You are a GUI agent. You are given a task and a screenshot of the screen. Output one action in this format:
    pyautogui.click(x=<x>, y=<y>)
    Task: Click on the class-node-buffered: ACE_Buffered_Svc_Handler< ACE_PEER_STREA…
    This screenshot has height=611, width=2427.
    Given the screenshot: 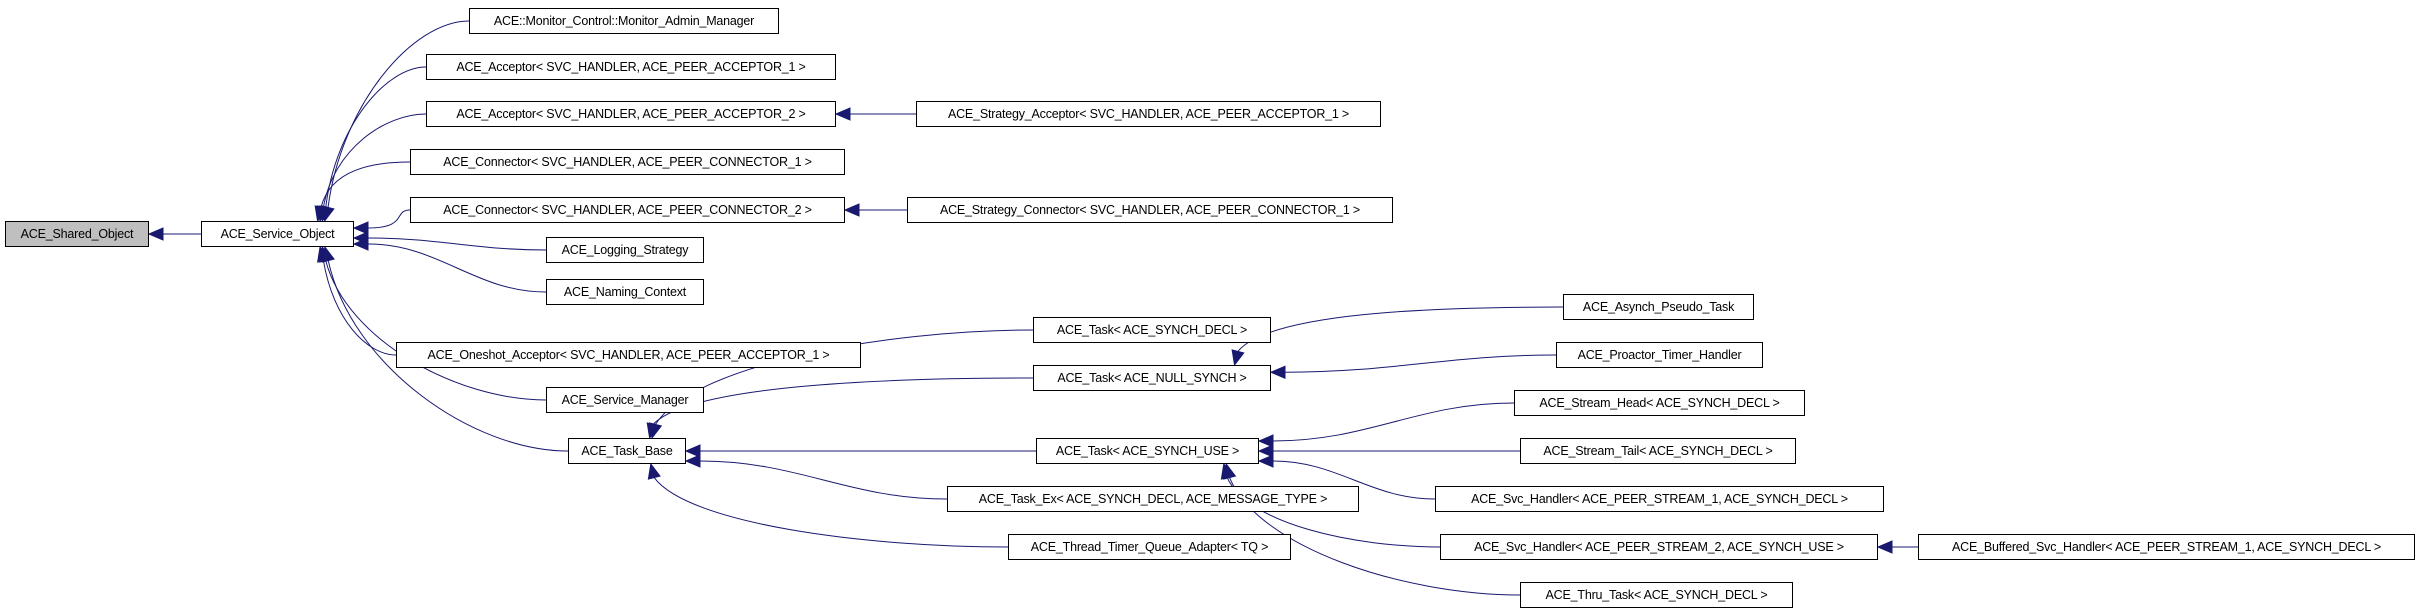 What is the action you would take?
    pyautogui.click(x=2166, y=547)
    